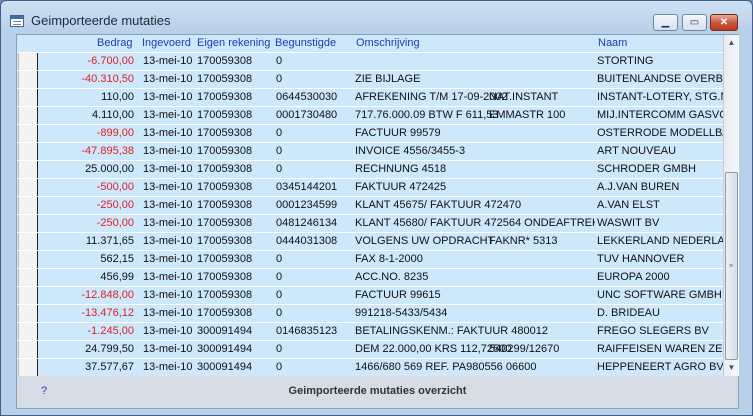 The image size is (753, 416). Describe the element at coordinates (307, 331) in the screenshot. I see `cell-begunstigde: 0146835123` at that location.